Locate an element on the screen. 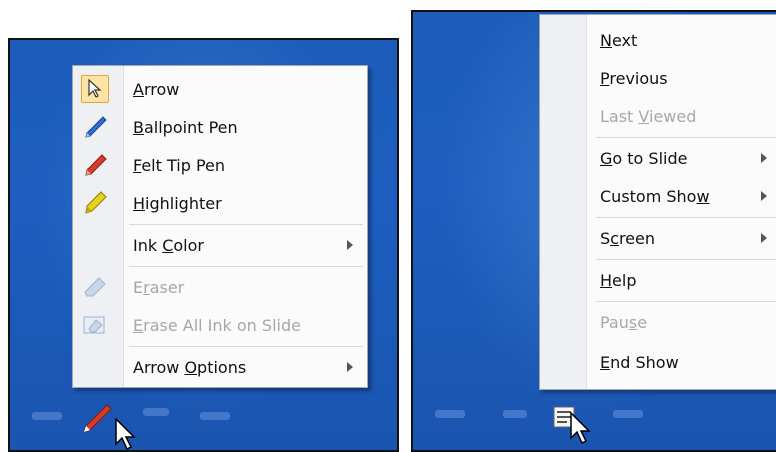  menu-item-screen: Screen is located at coordinates (658, 238).